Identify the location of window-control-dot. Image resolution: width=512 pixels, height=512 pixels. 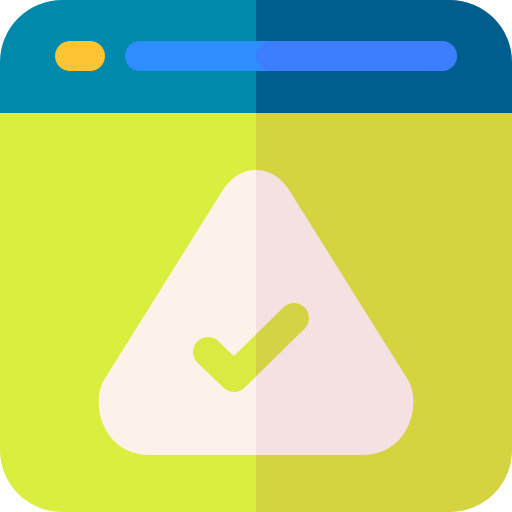
(80, 56).